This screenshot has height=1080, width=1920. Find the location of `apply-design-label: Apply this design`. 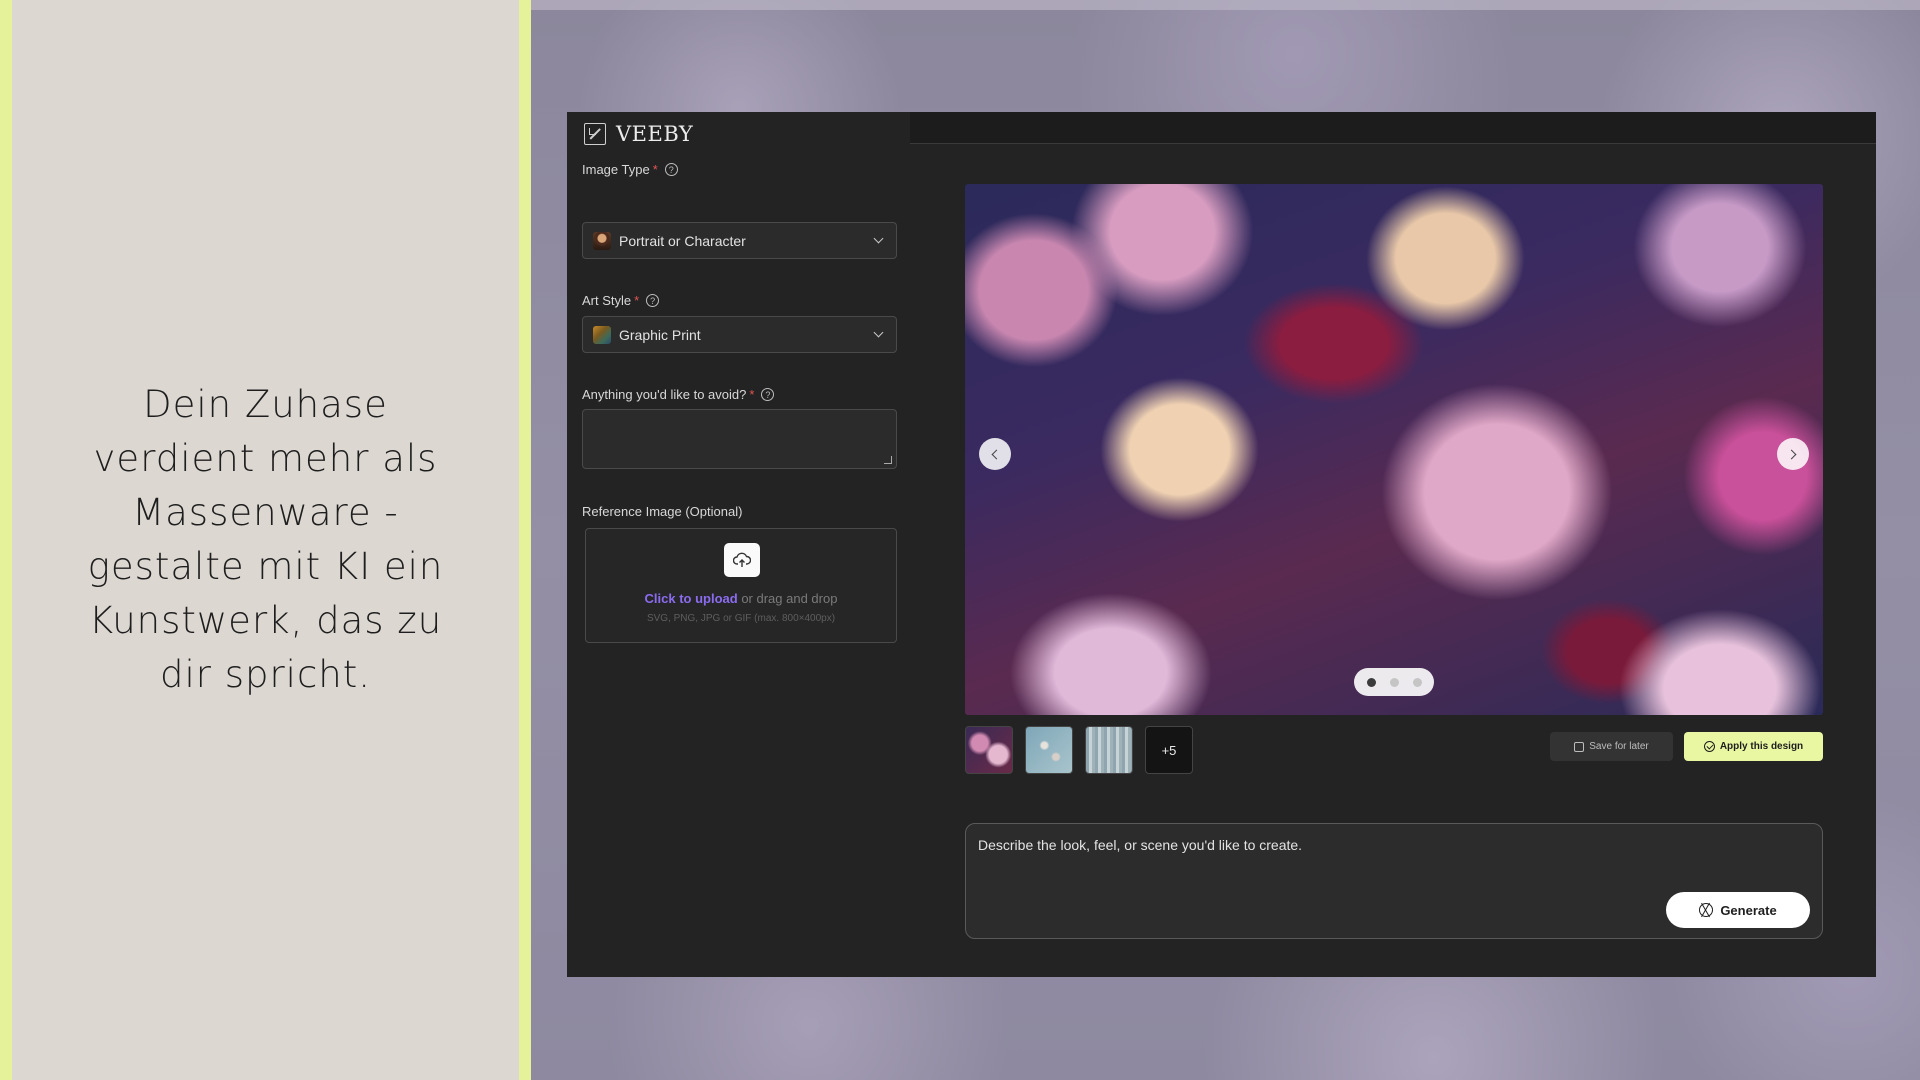

apply-design-label: Apply this design is located at coordinates (1761, 746).